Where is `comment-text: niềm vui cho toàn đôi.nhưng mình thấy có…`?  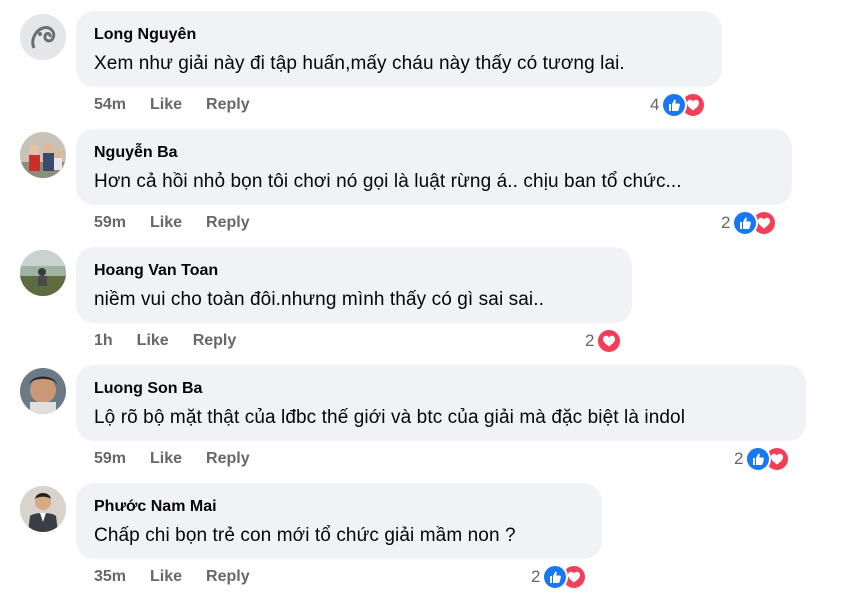
comment-text: niềm vui cho toàn đôi.nhưng mình thấy có… is located at coordinates (319, 299).